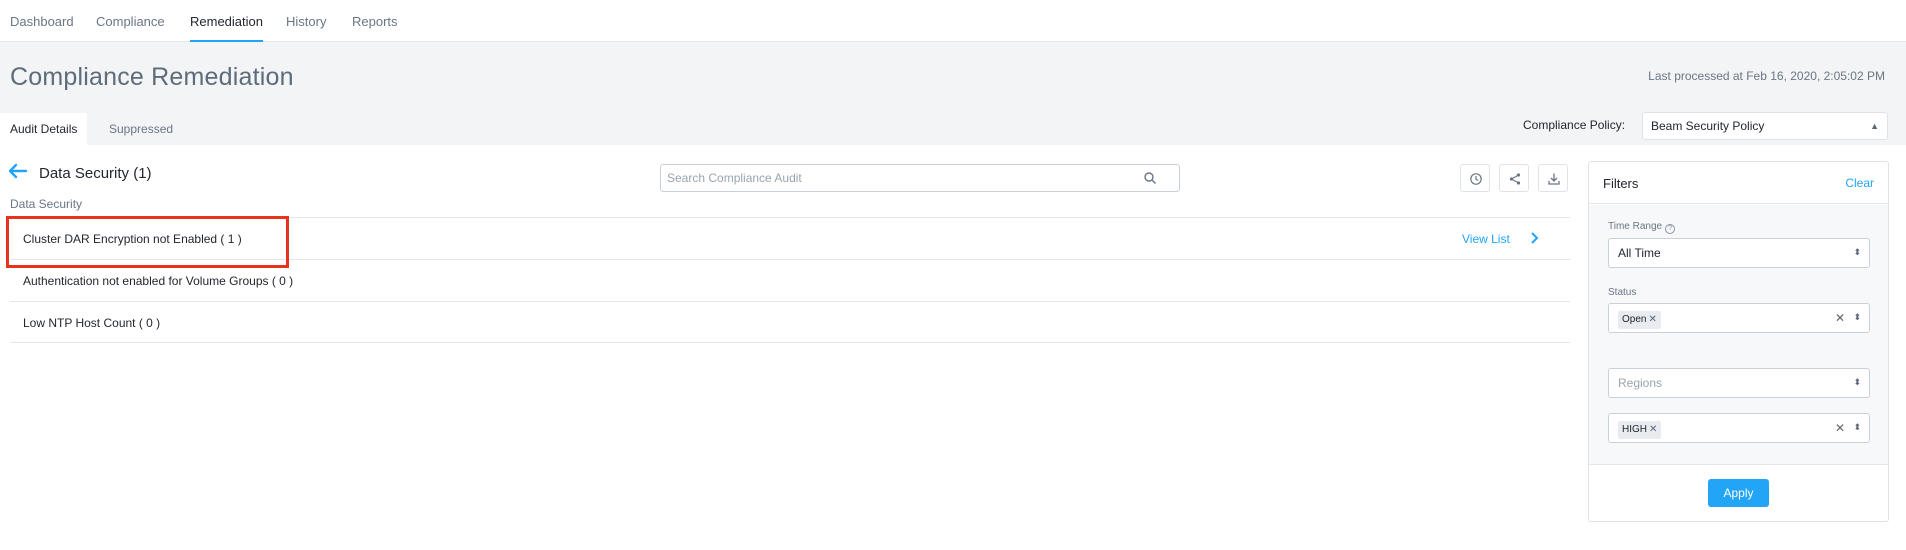  I want to click on share-icon, so click(1515, 179).